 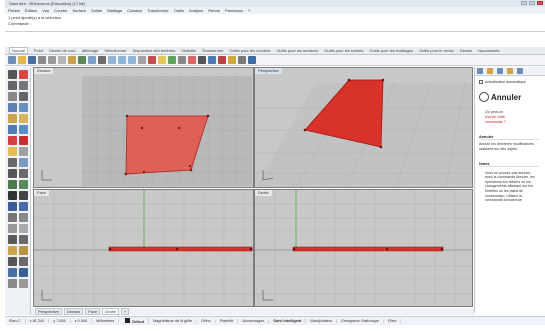 I want to click on paste-icon, so click(x=72, y=60).